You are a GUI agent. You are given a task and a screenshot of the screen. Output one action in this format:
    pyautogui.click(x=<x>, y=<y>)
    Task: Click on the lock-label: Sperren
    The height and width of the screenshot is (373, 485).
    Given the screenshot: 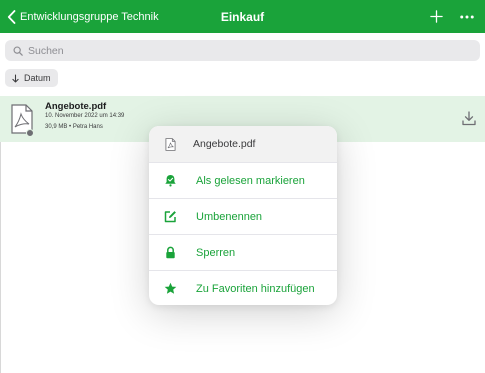 What is the action you would take?
    pyautogui.click(x=216, y=252)
    